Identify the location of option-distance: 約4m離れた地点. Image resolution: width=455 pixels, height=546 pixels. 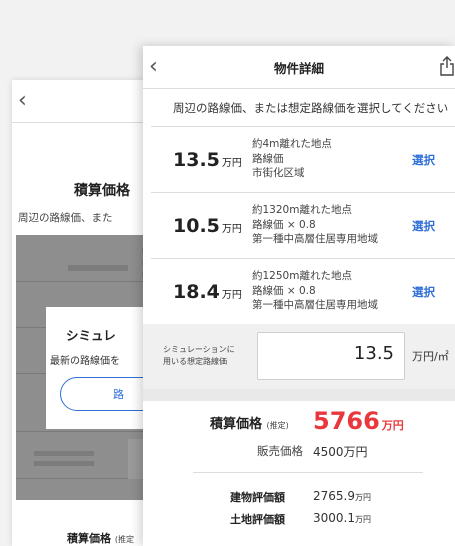
(292, 144).